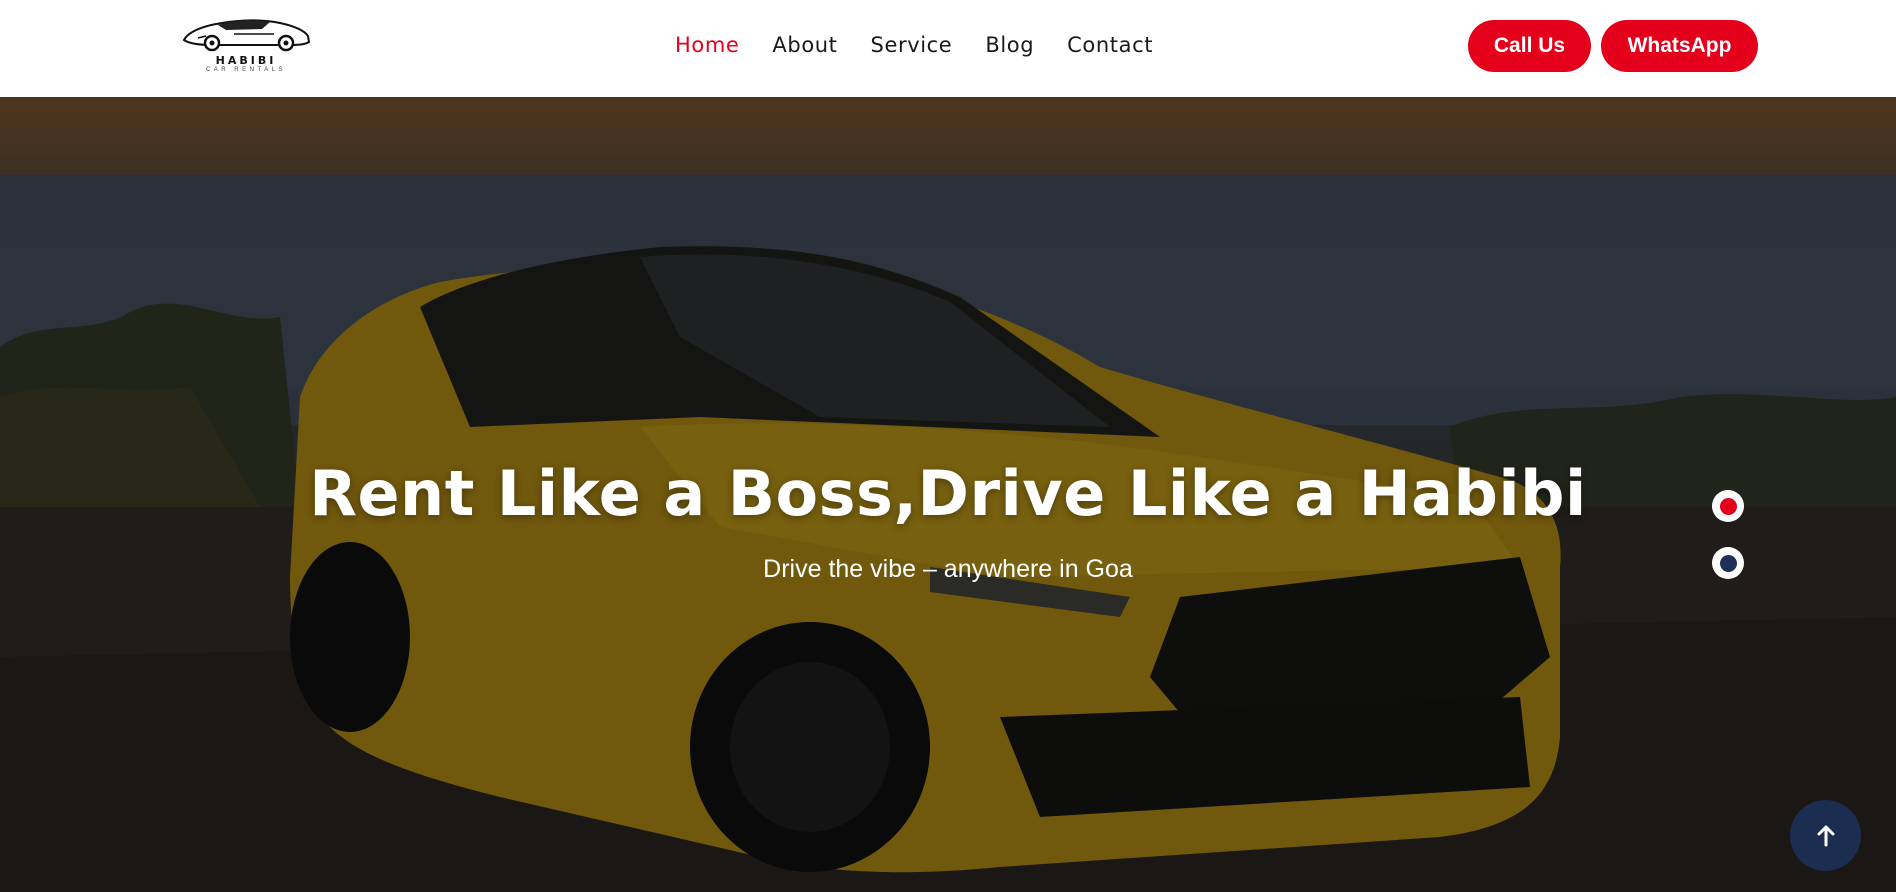 This screenshot has height=892, width=1896. I want to click on call-us-button: Call Us, so click(1529, 46).